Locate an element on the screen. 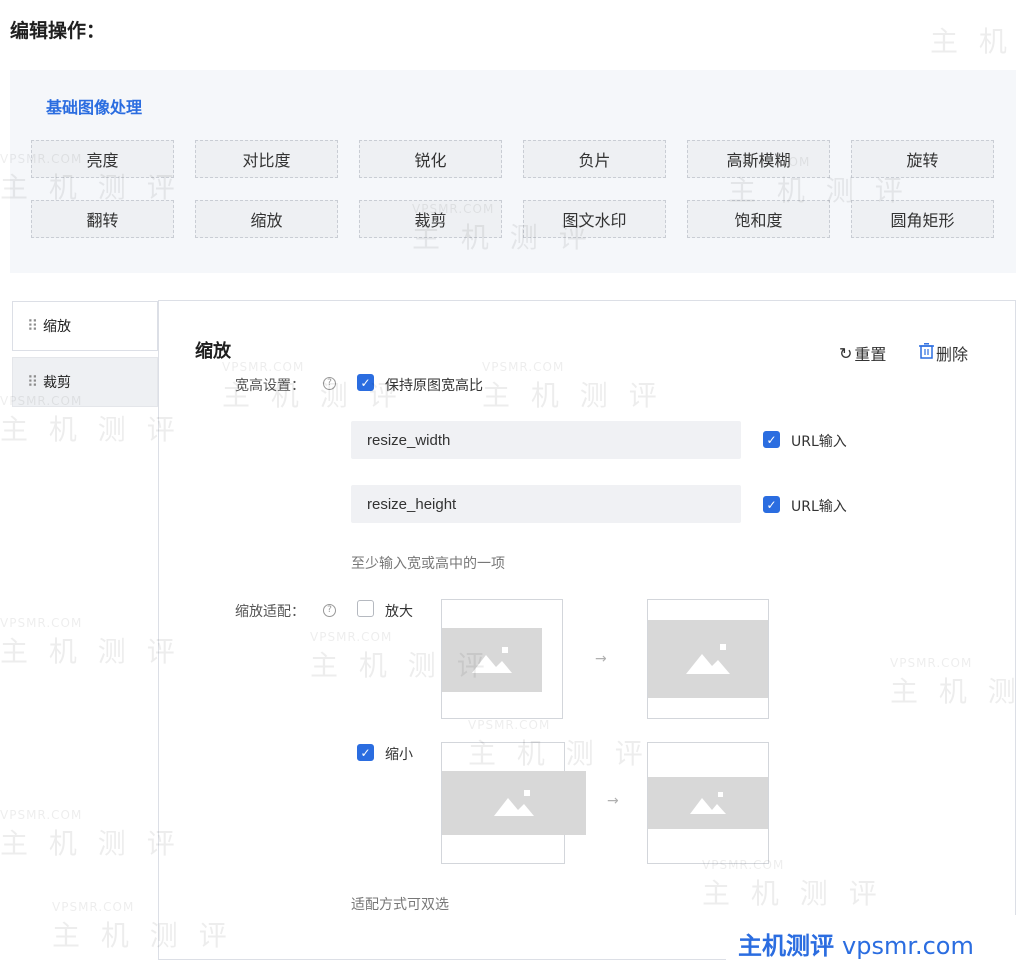  op-button-rotate: 旋转 is located at coordinates (922, 159).